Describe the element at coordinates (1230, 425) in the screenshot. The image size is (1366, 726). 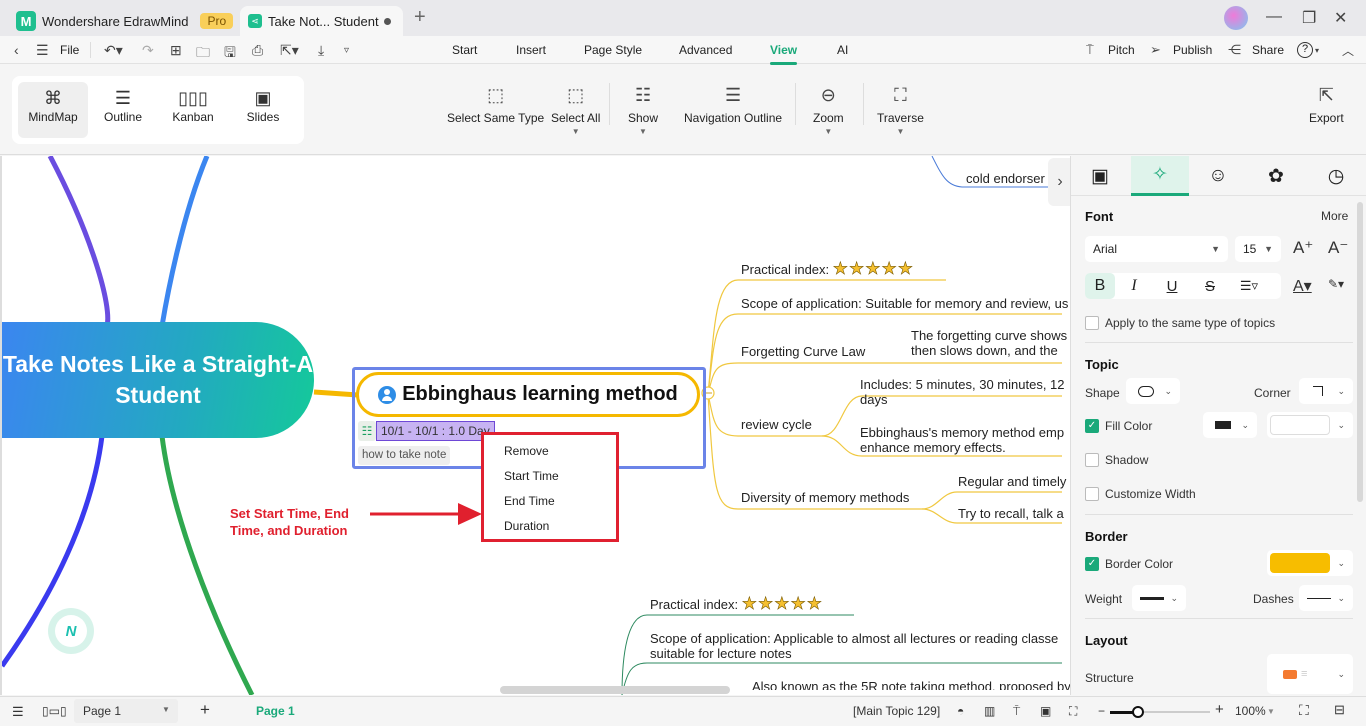
I see `fill-text-color-select: ⌄` at that location.